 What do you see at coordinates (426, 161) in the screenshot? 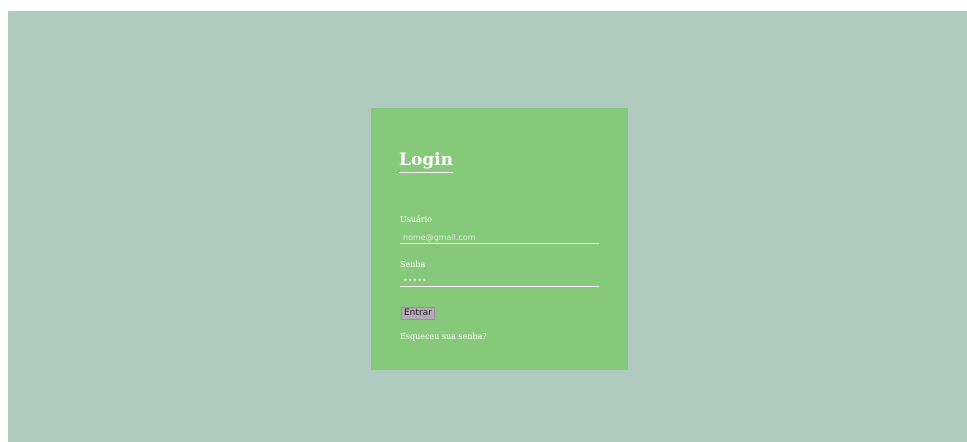
I see `login-title: Login` at bounding box center [426, 161].